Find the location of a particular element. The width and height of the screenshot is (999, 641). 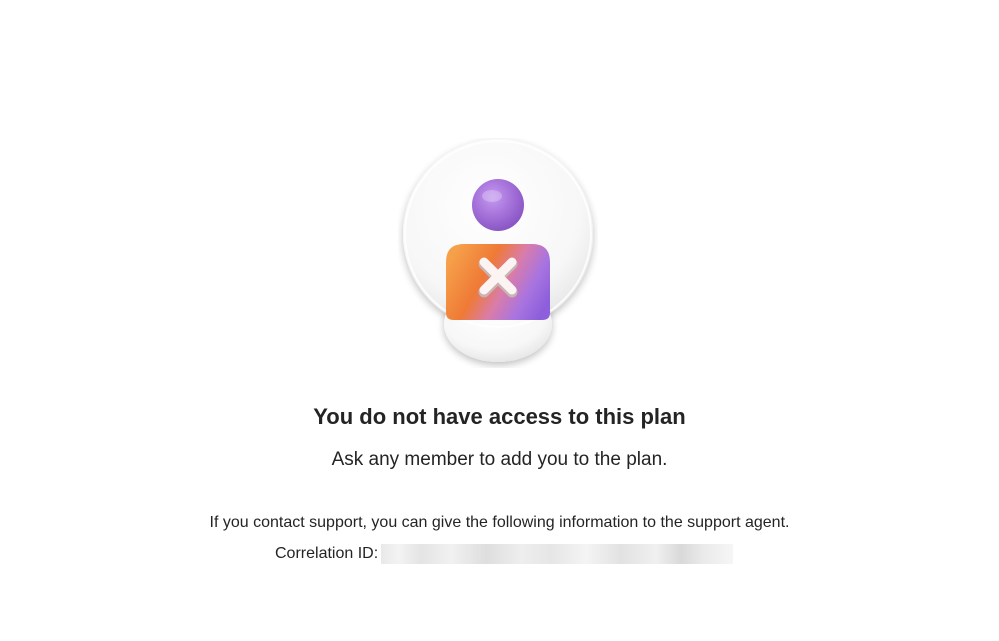

user-head-shape is located at coordinates (498, 205).